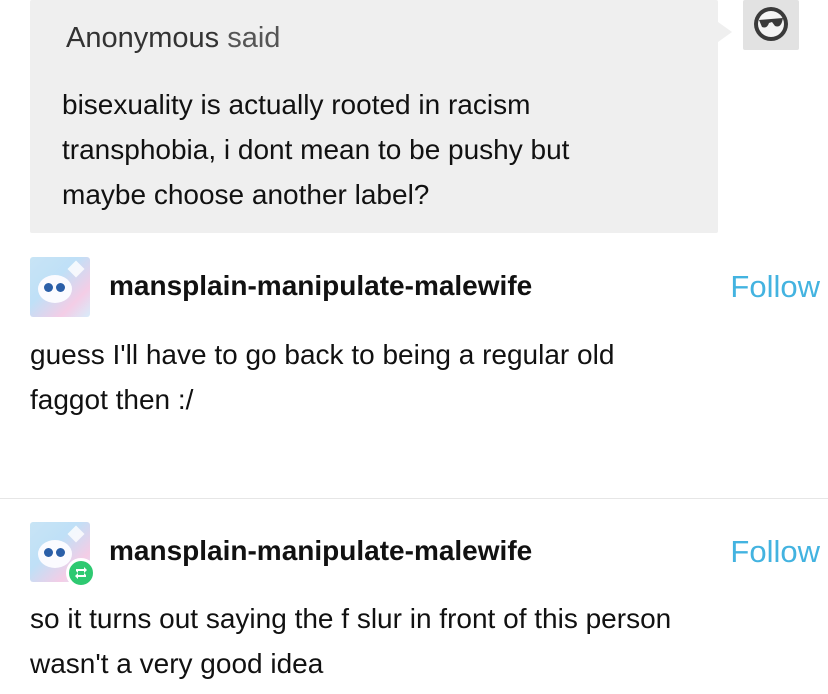 The width and height of the screenshot is (828, 694). I want to click on asker-verb: said, so click(254, 38).